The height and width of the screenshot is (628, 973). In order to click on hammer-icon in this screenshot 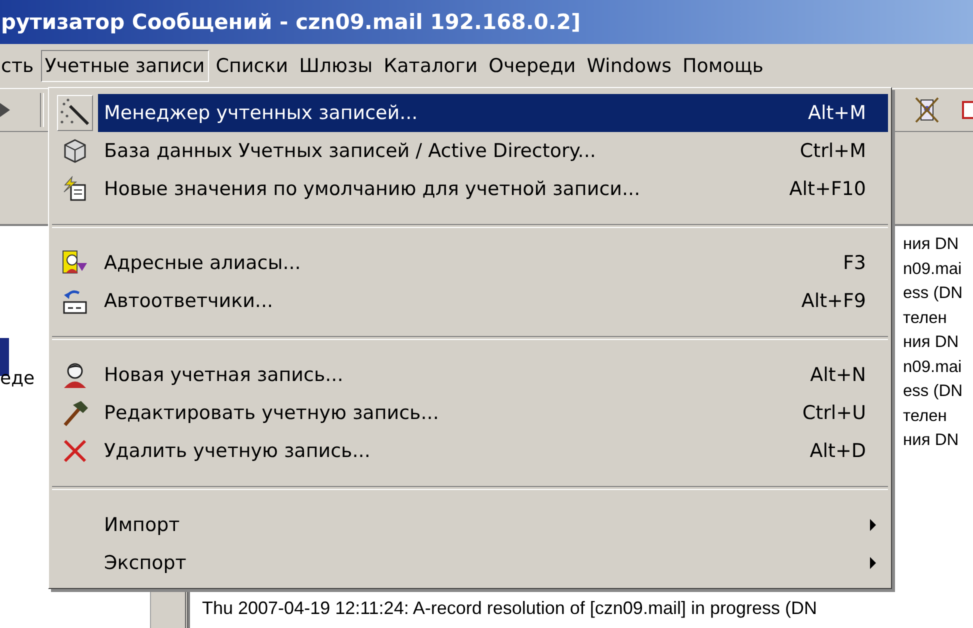, I will do `click(75, 413)`.